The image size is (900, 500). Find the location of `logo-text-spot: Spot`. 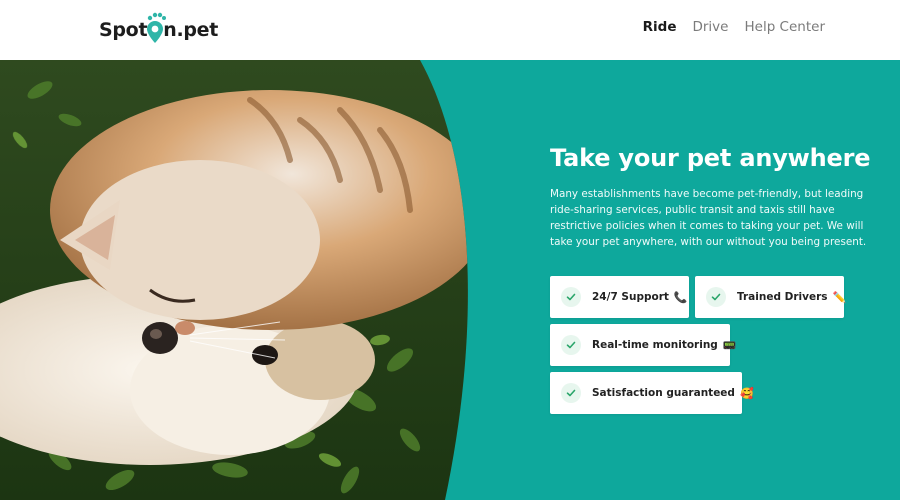

logo-text-spot: Spot is located at coordinates (123, 30).